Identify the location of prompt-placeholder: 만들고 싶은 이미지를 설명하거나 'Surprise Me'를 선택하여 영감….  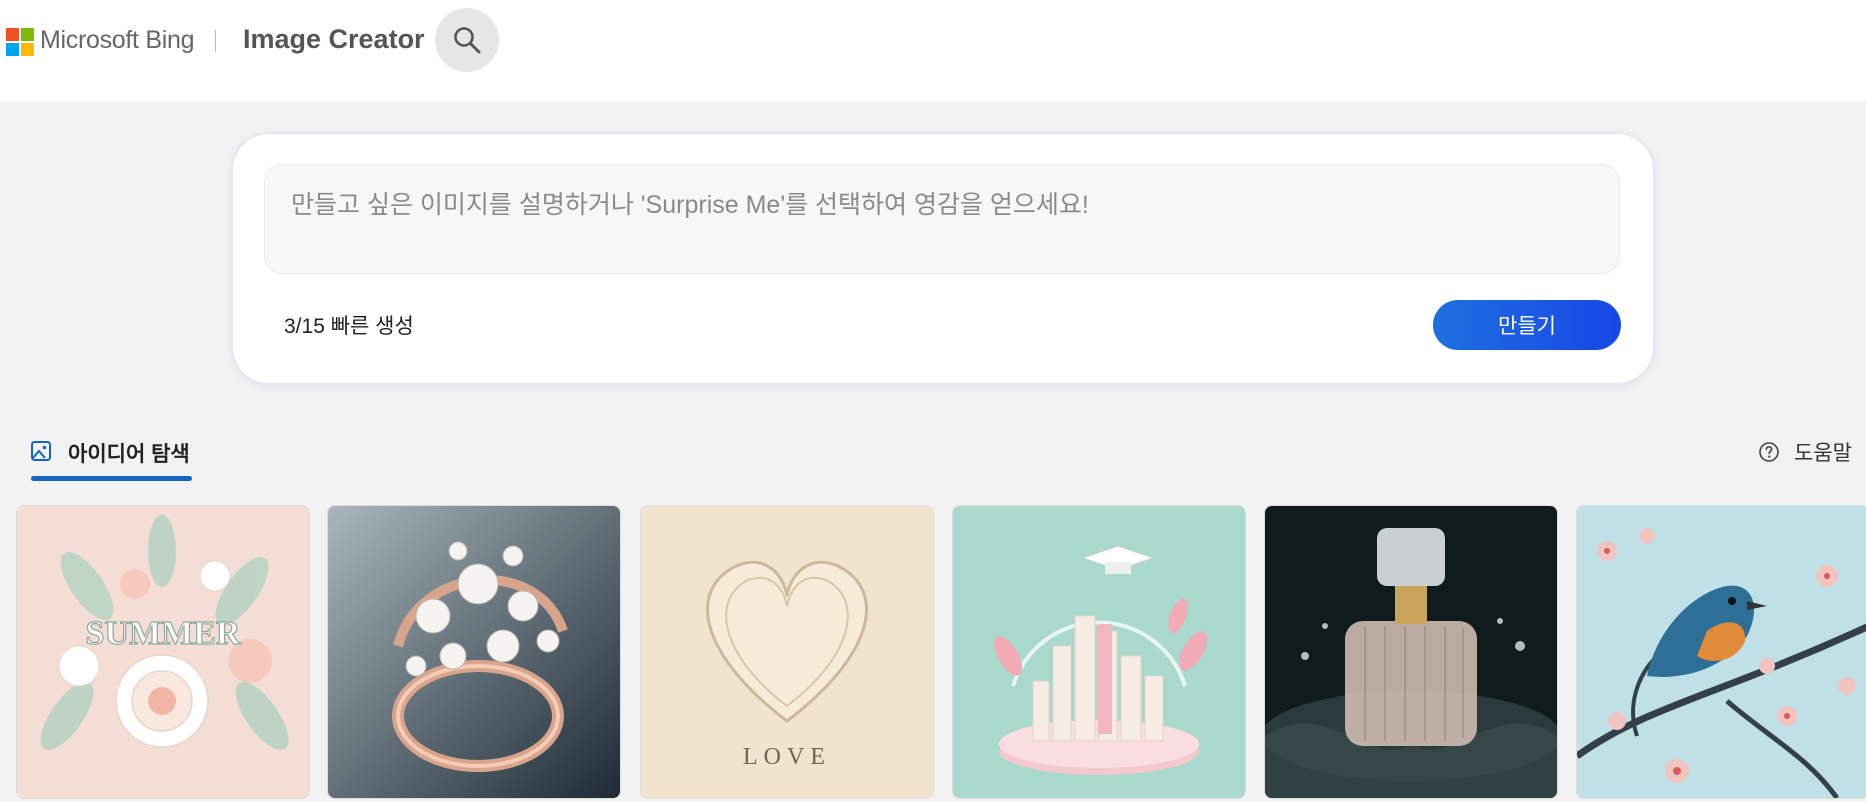
(690, 205).